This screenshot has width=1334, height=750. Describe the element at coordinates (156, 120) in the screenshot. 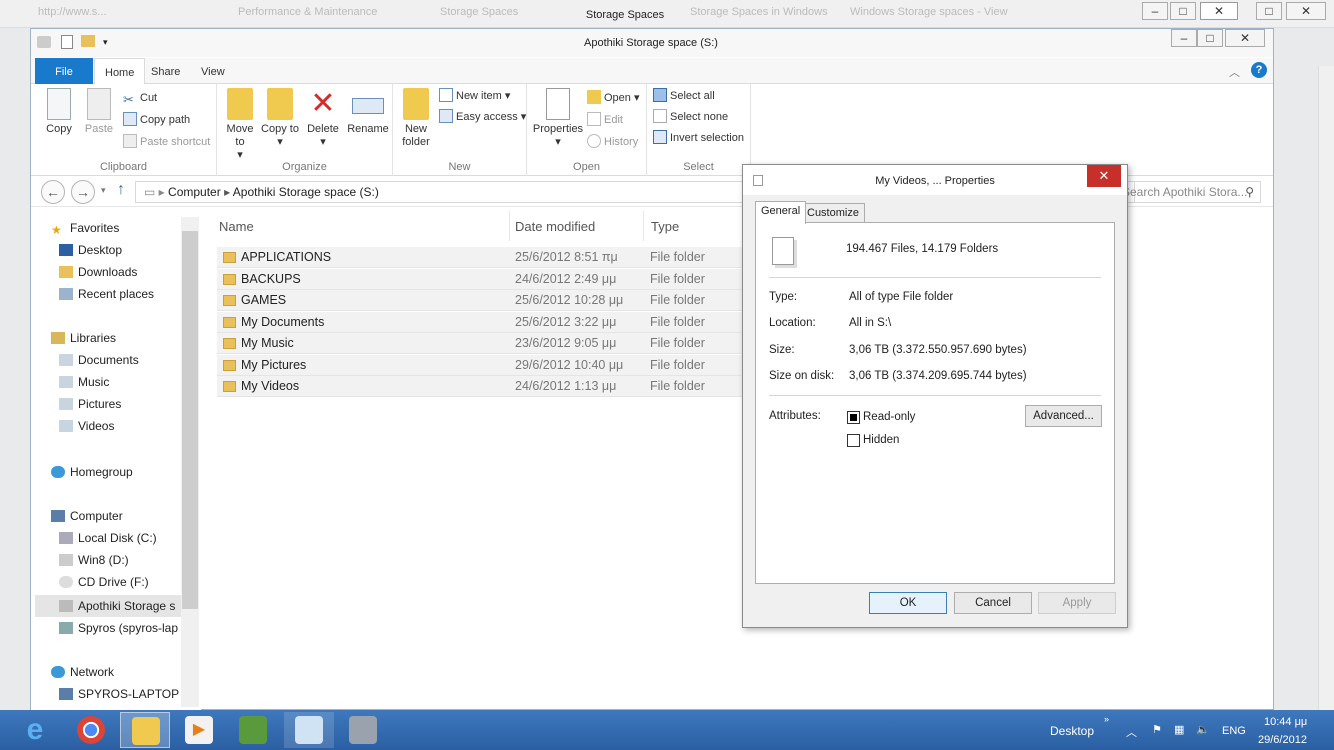

I see `copy-path-button: Copy path` at that location.